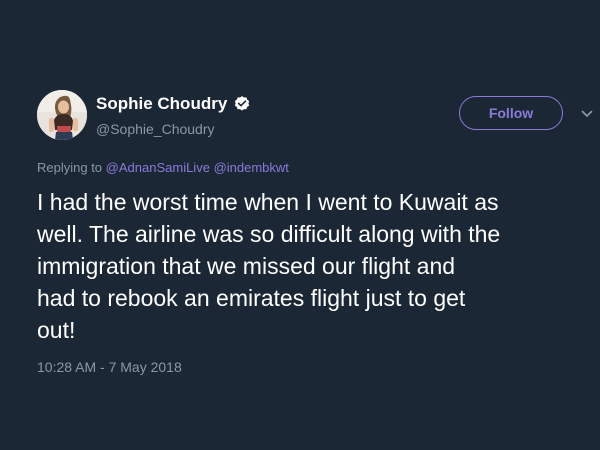 This screenshot has height=450, width=600. Describe the element at coordinates (173, 129) in the screenshot. I see `author-handle: @Sophie_Choudry` at that location.